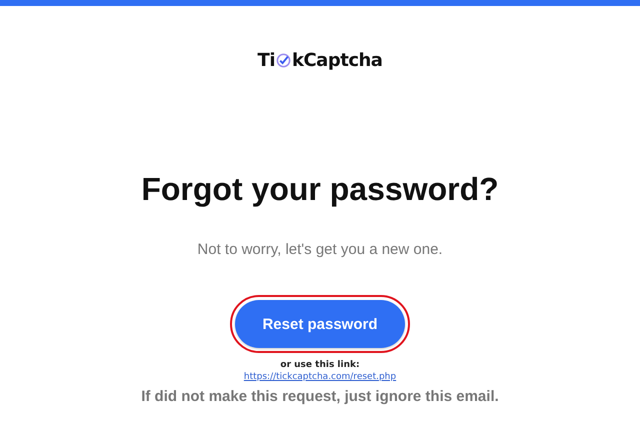  Describe the element at coordinates (266, 60) in the screenshot. I see `logo-text: Ti` at that location.